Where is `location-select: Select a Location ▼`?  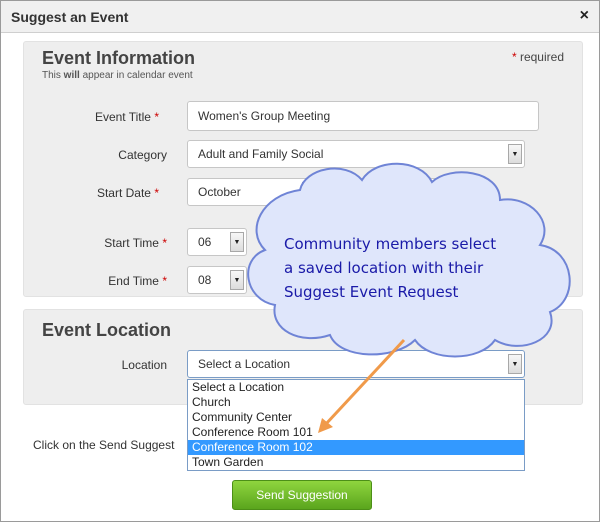
location-select: Select a Location ▼ is located at coordinates (356, 364).